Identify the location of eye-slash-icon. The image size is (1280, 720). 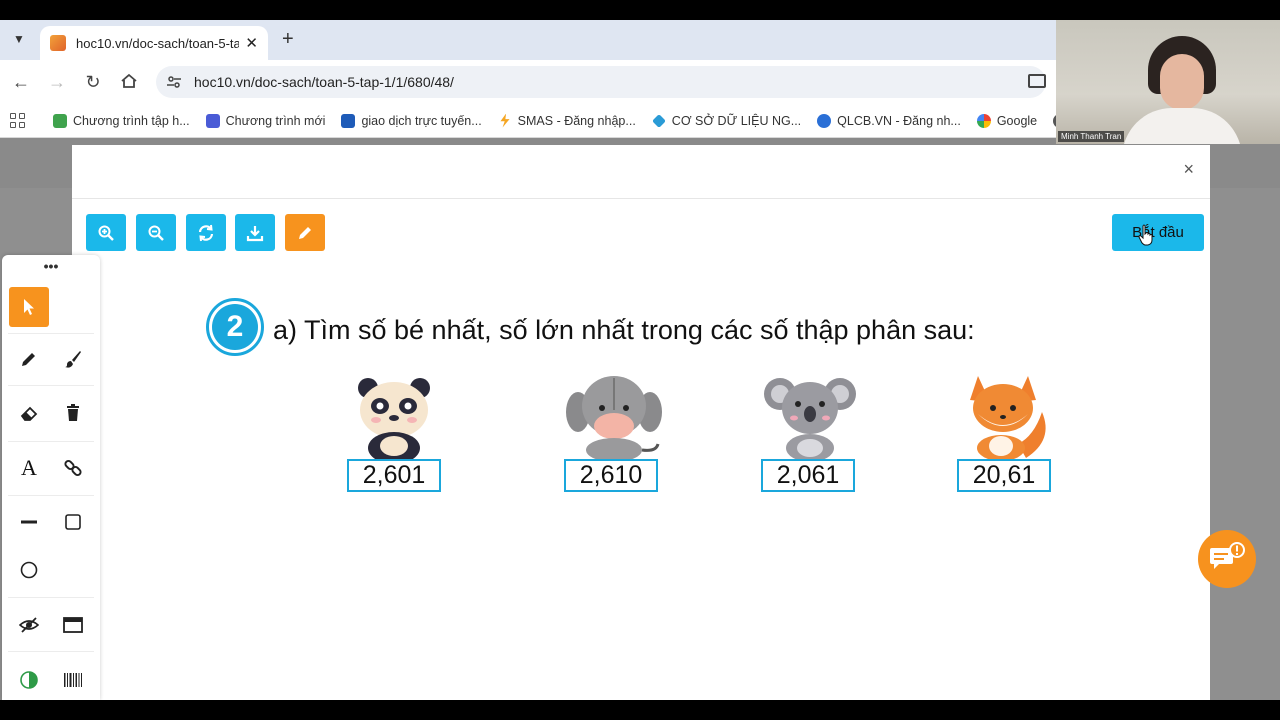
(29, 625).